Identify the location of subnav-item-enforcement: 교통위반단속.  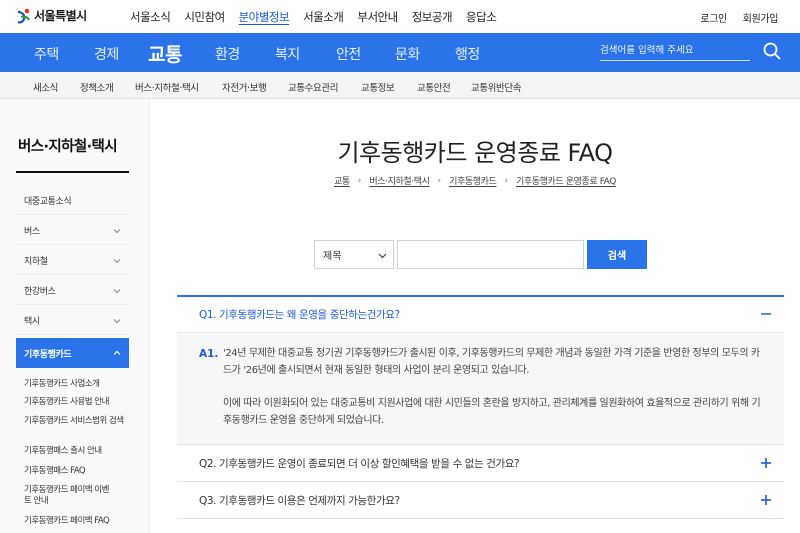
(496, 87).